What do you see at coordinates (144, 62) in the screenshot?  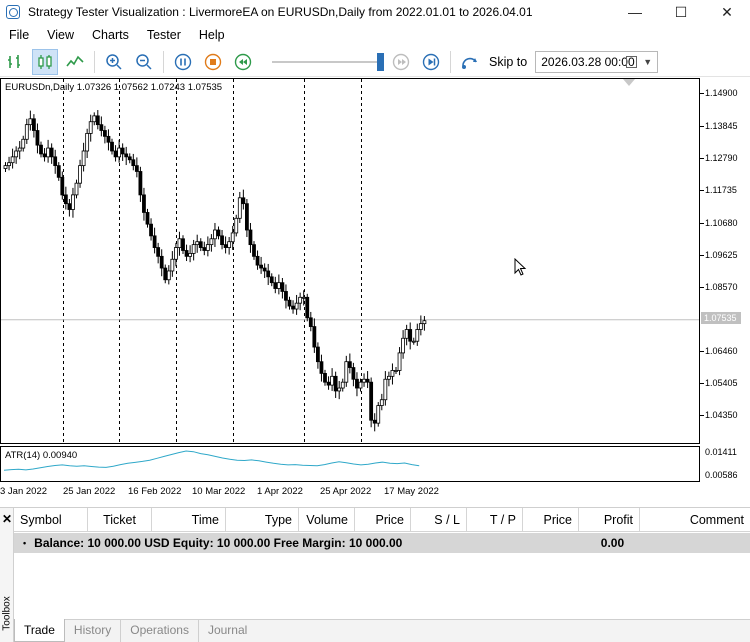 I see `zoom-out-icon` at bounding box center [144, 62].